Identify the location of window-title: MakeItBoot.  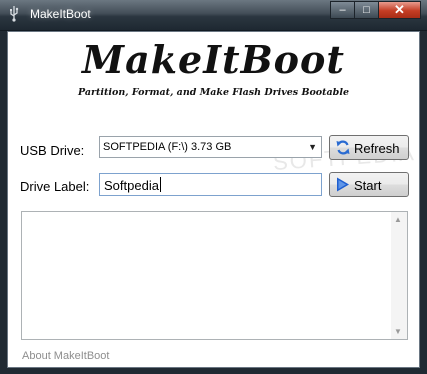
(60, 14).